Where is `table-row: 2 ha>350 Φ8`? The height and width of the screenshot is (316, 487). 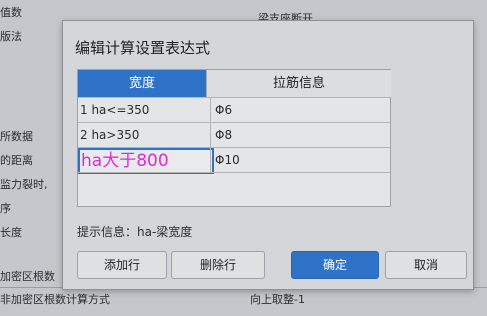 table-row: 2 ha>350 Φ8 is located at coordinates (234, 134).